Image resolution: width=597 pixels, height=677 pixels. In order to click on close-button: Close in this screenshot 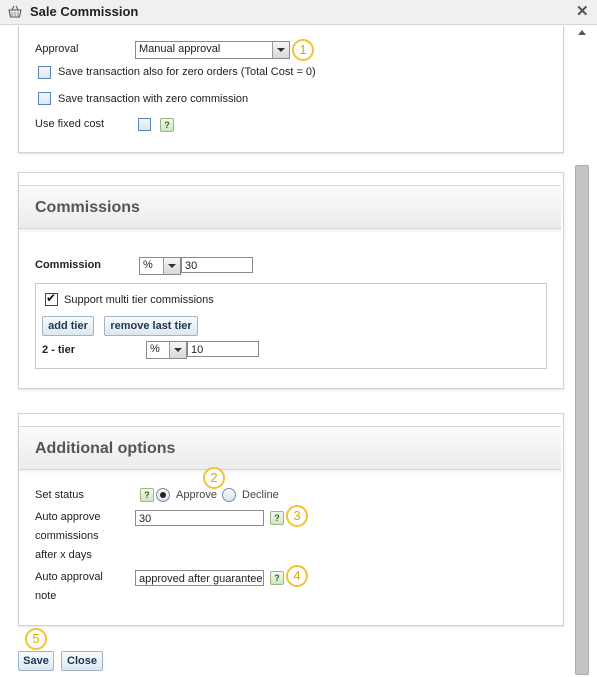, I will do `click(82, 661)`.